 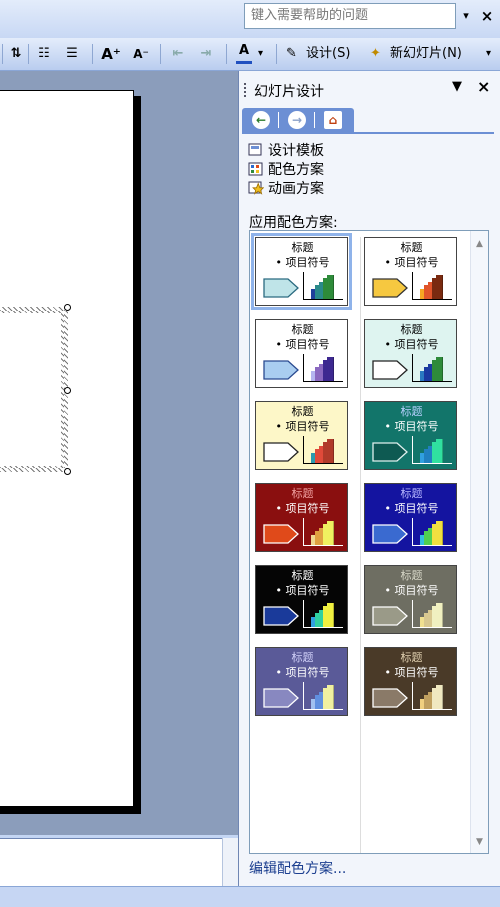 I want to click on top-bar: 键入需要帮助的问题 ▾ ×, so click(x=250, y=19).